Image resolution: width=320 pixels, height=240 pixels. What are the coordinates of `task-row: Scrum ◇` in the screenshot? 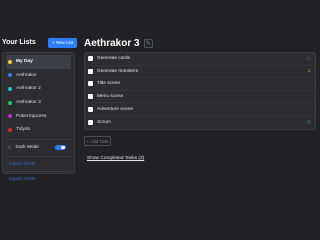 It's located at (200, 122).